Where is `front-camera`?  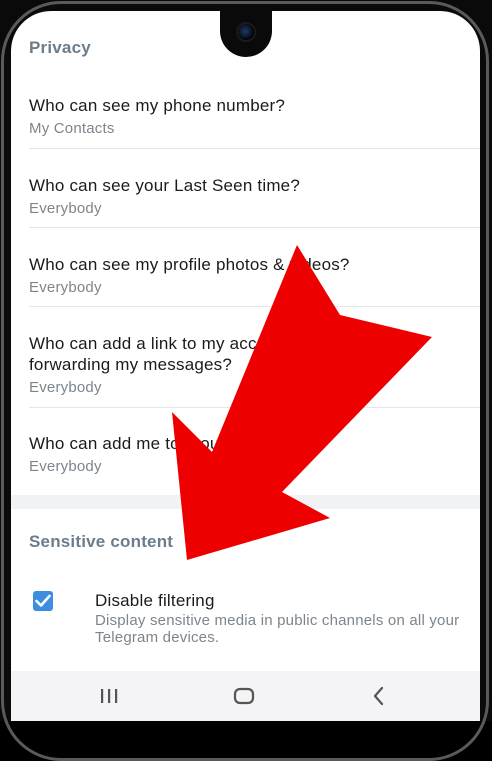
front-camera is located at coordinates (246, 32).